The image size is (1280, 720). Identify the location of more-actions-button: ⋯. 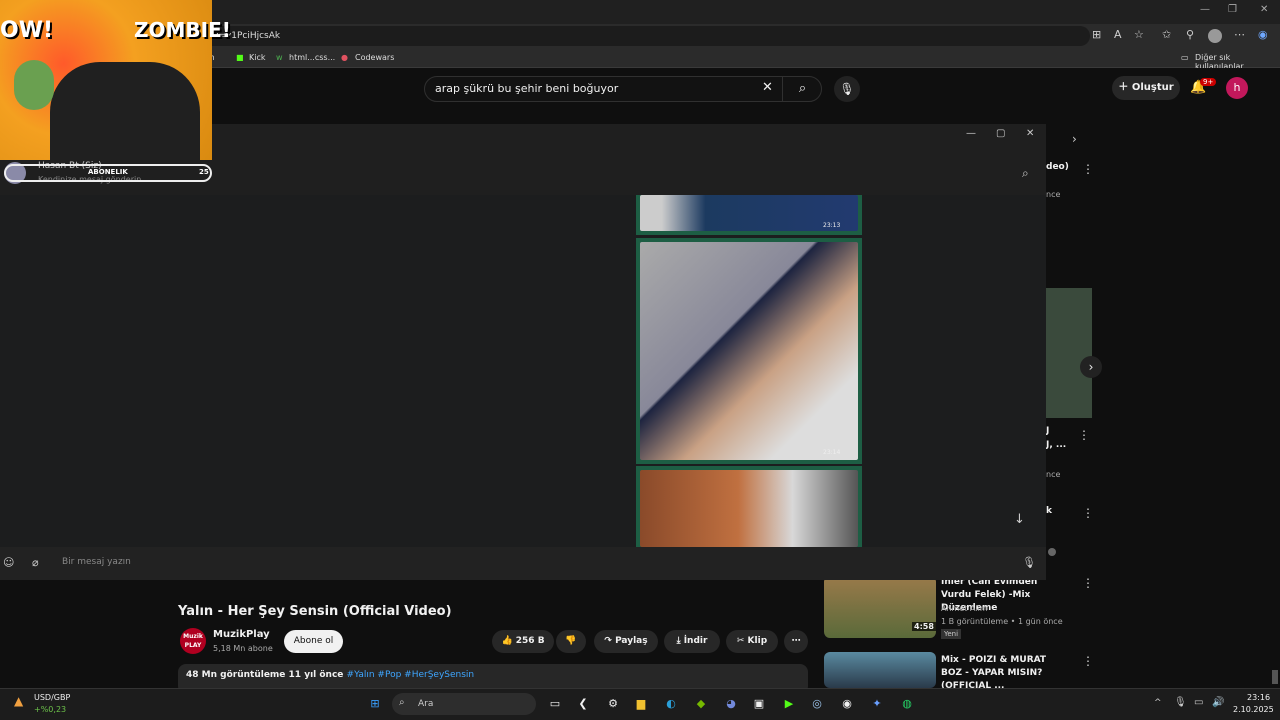
(796, 641).